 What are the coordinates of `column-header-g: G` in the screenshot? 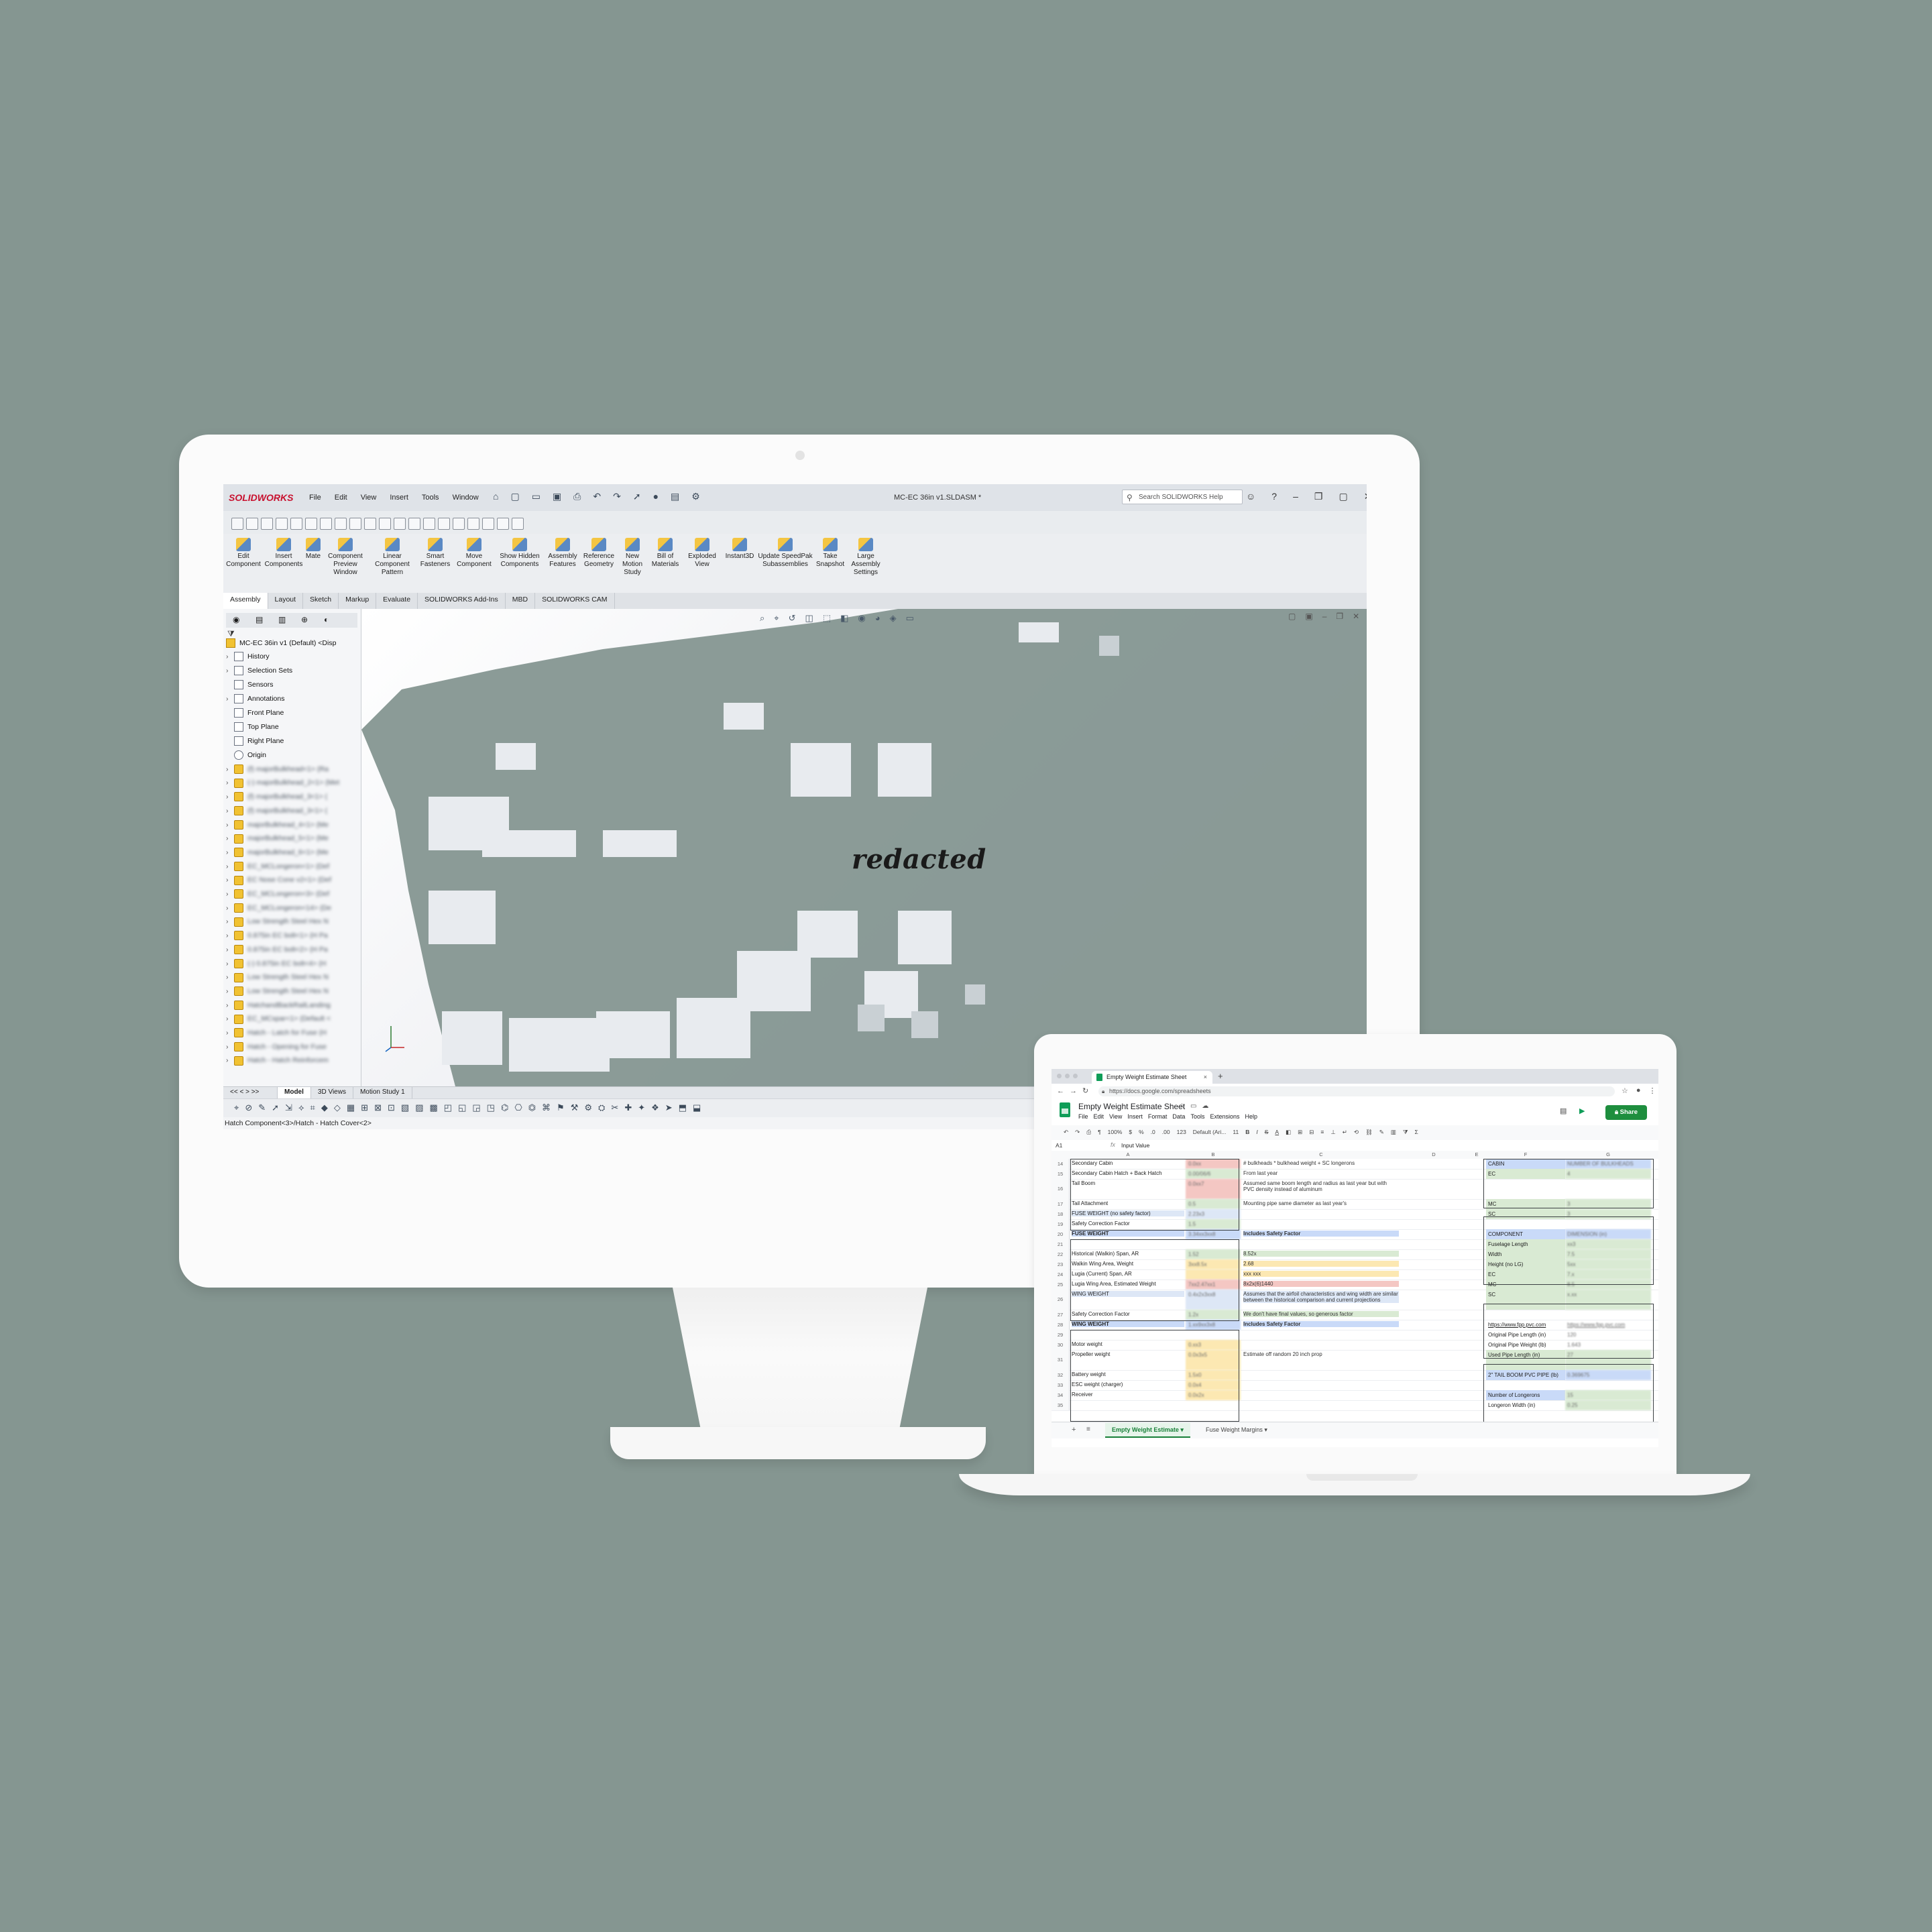 It's located at (1608, 1154).